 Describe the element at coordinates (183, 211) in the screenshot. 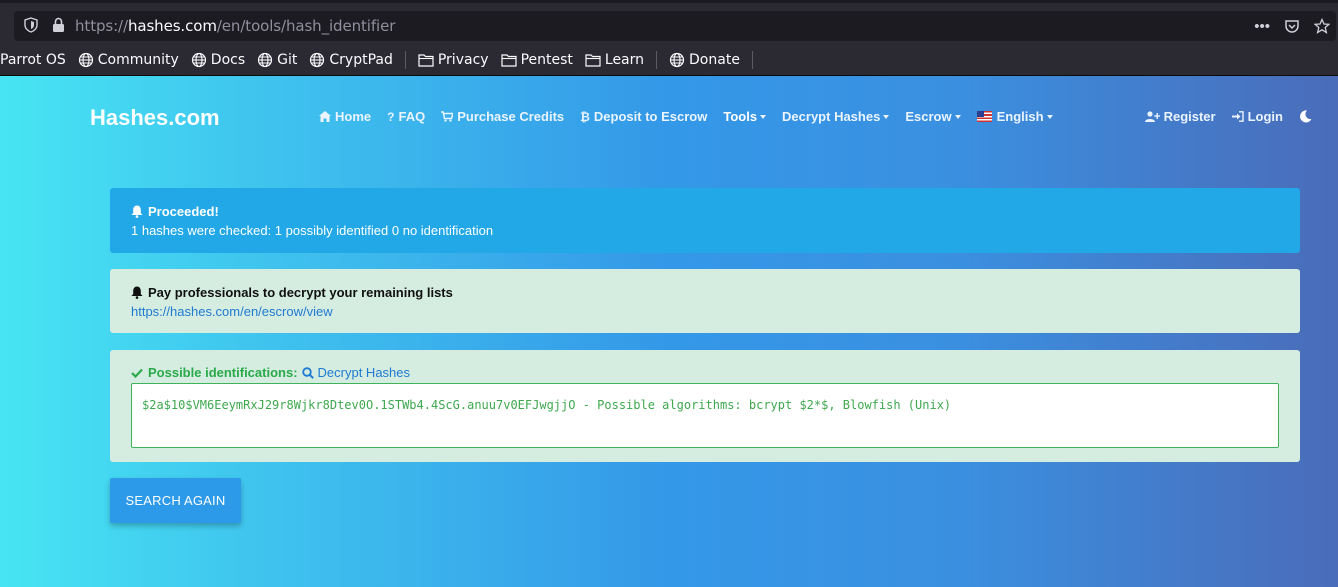

I see `alert-title: Proceeded!` at that location.